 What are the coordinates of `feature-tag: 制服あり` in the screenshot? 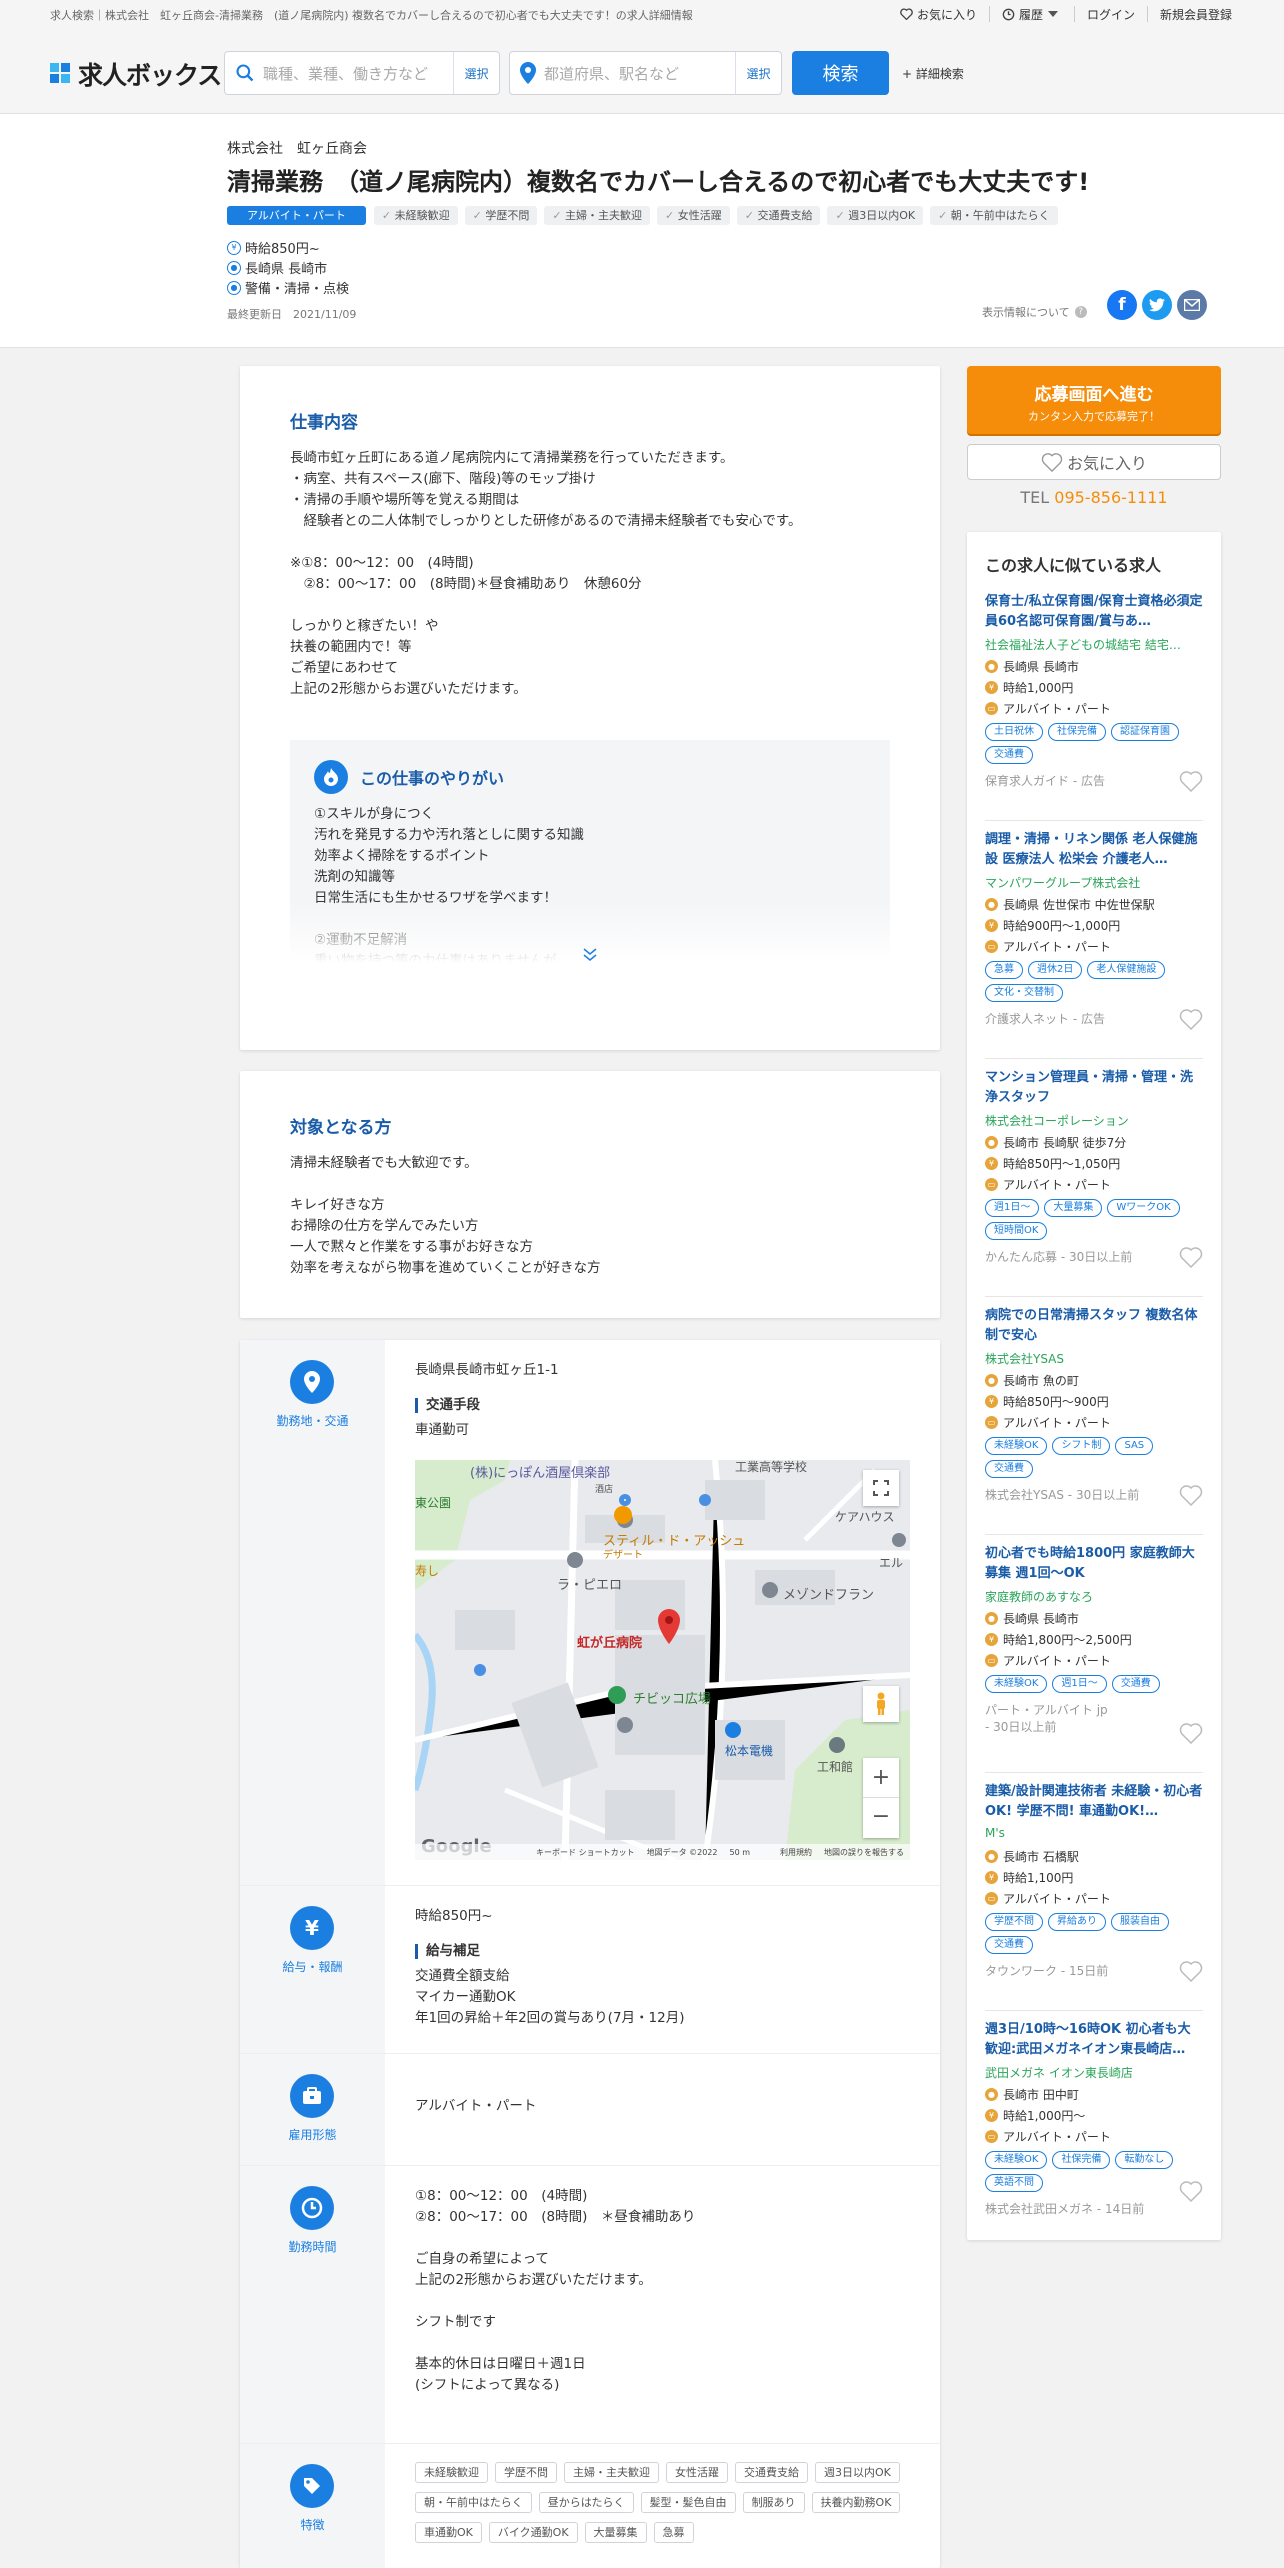 It's located at (773, 2502).